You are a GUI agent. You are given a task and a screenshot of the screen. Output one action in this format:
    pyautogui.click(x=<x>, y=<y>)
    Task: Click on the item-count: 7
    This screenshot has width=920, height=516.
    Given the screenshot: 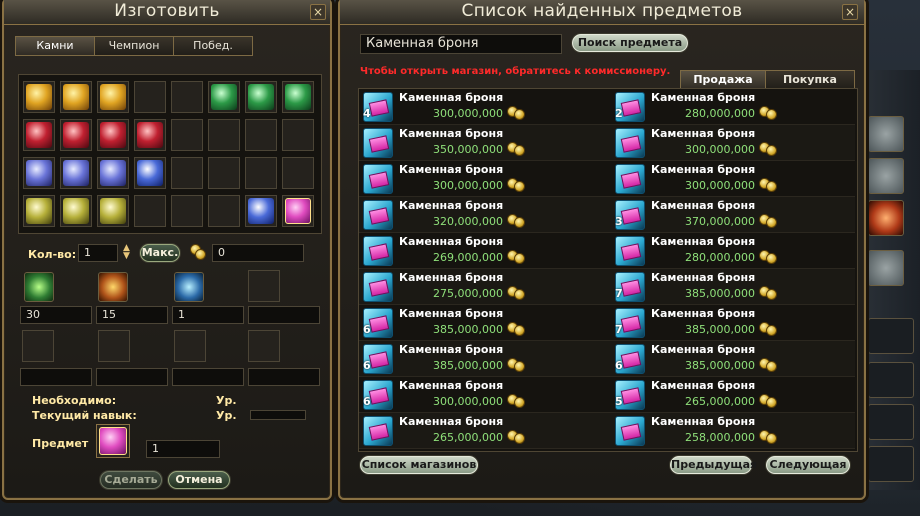 What is the action you would take?
    pyautogui.click(x=619, y=293)
    